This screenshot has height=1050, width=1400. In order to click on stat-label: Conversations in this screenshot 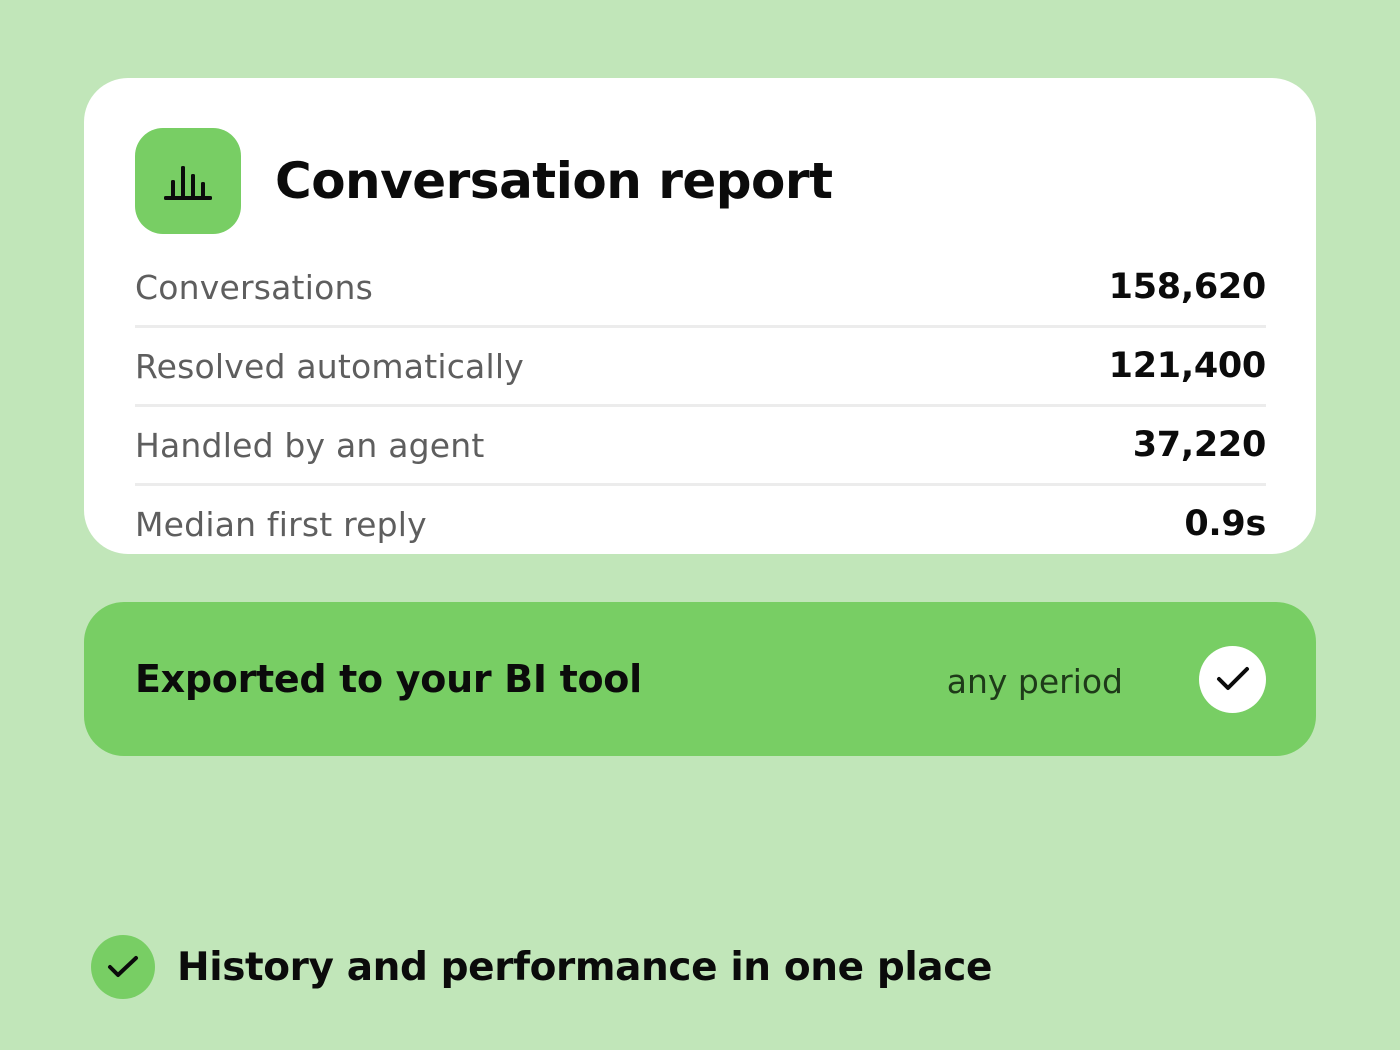, I will do `click(254, 287)`.